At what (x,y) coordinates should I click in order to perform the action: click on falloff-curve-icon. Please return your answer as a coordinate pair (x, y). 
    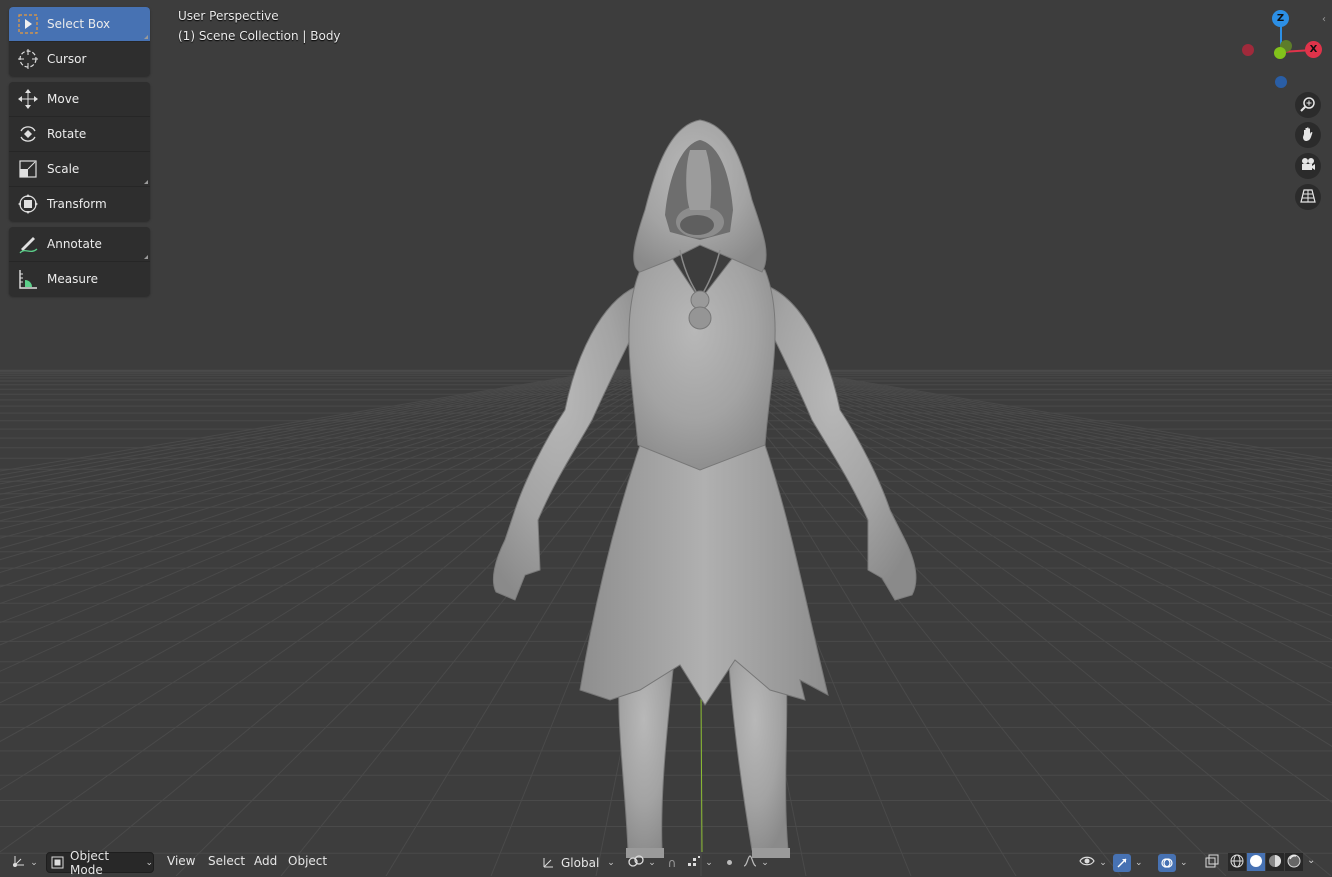
    Looking at the image, I should click on (750, 862).